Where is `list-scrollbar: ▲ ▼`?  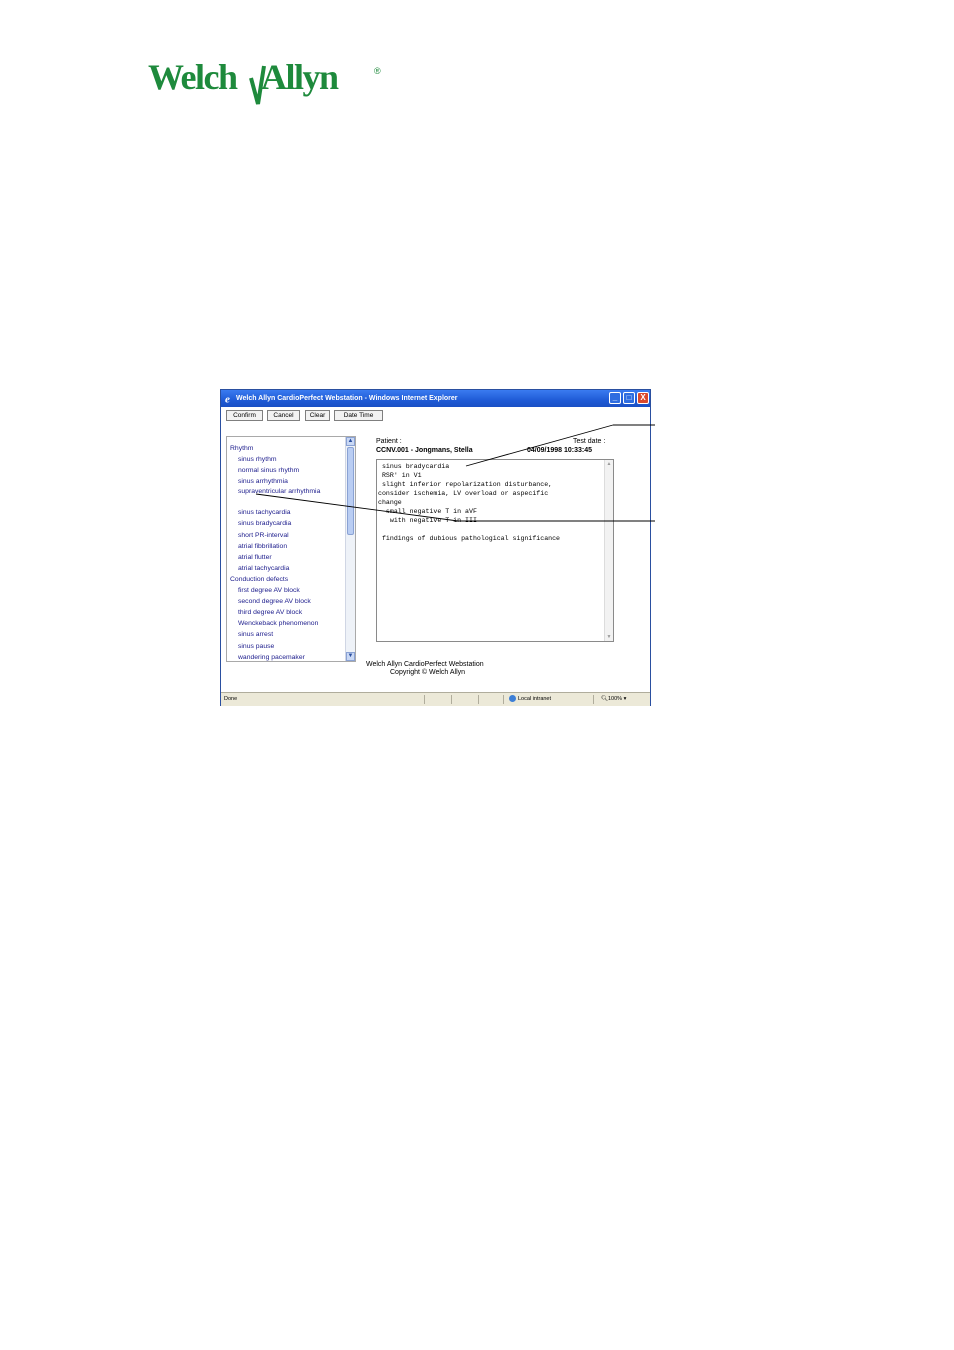
list-scrollbar: ▲ ▼ is located at coordinates (350, 549).